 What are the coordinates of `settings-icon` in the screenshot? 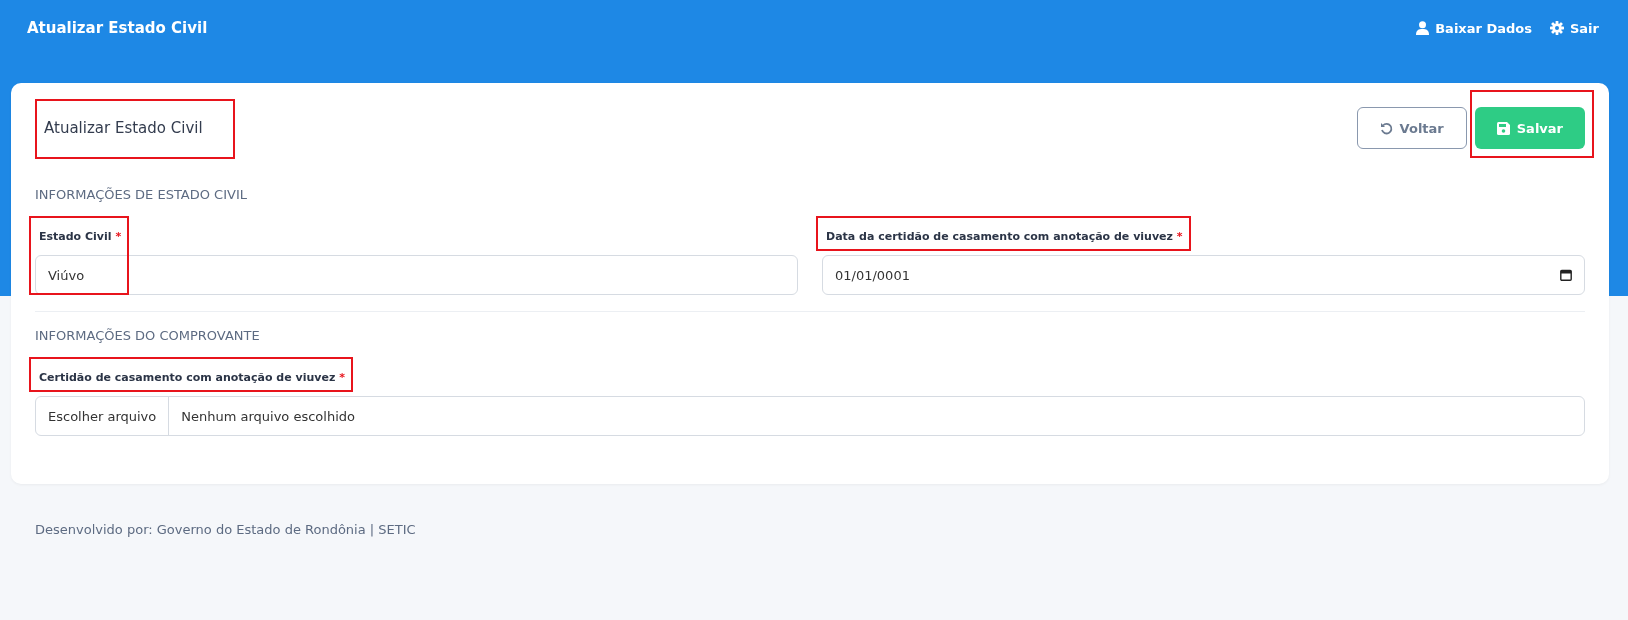 It's located at (1557, 28).